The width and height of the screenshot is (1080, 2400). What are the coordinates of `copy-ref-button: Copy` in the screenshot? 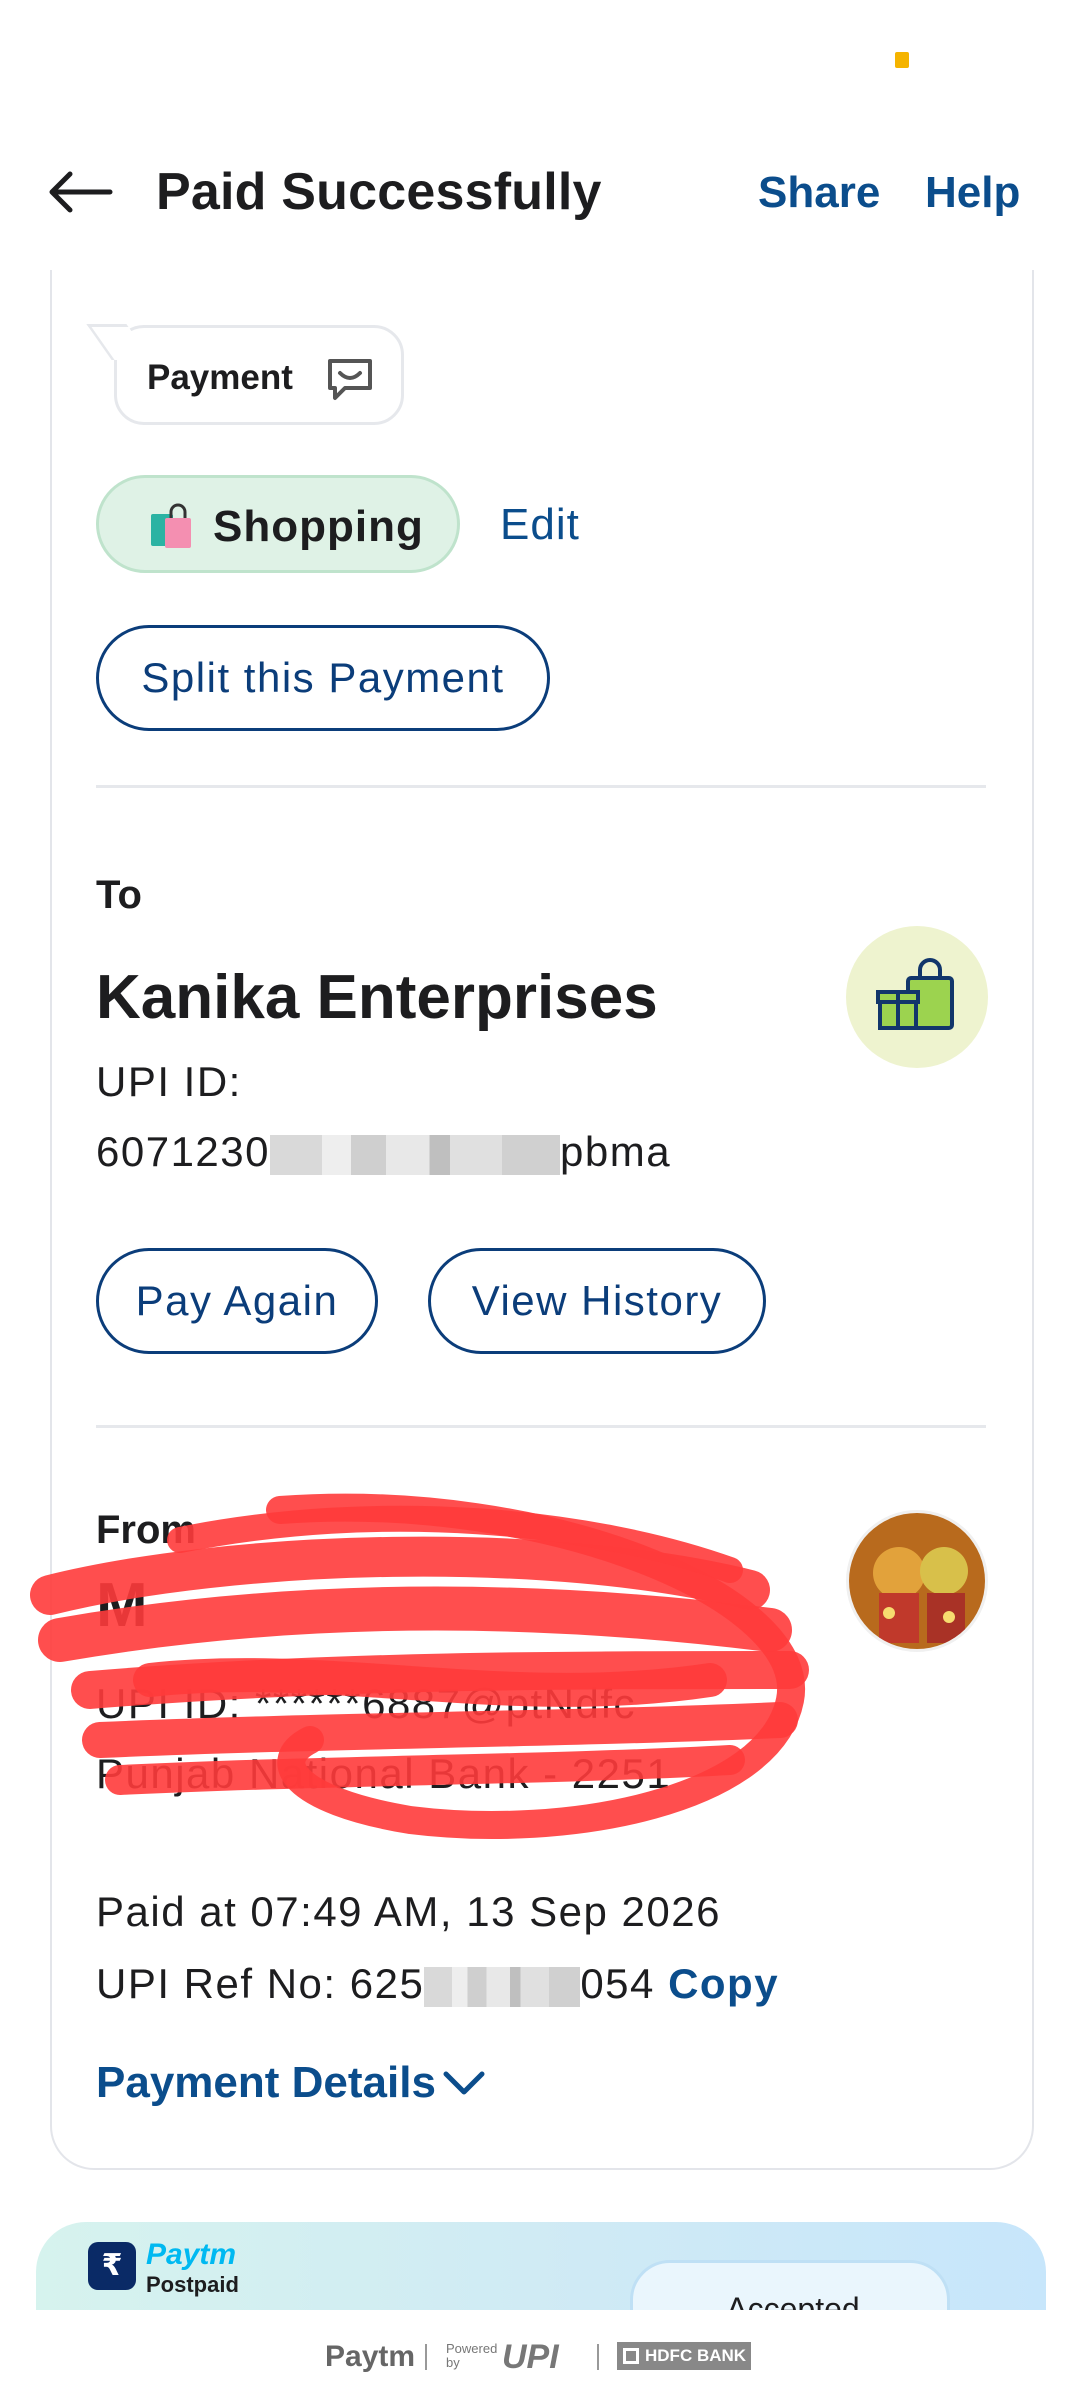 It's located at (723, 1983).